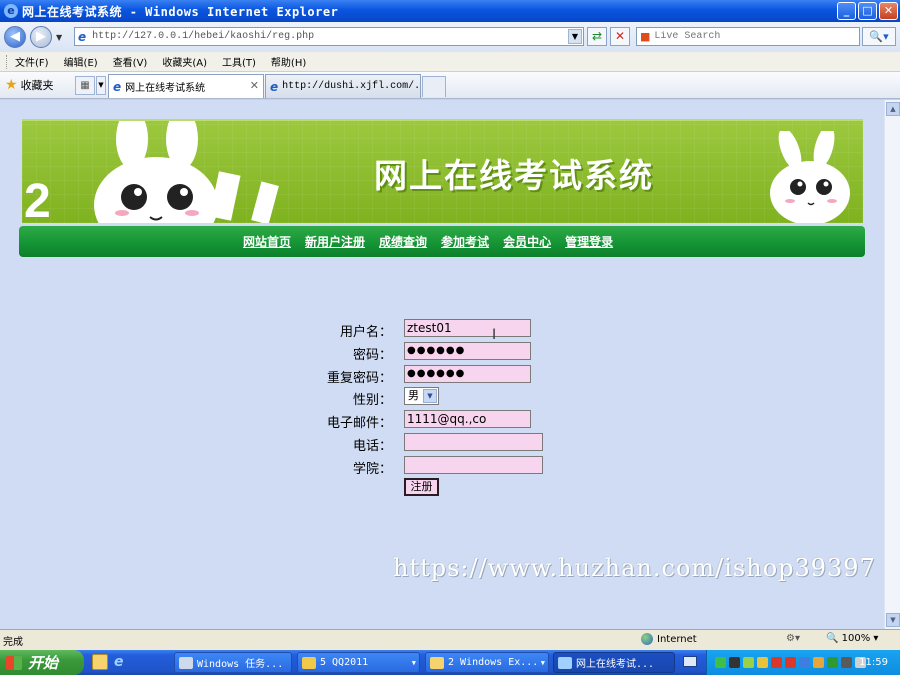  Describe the element at coordinates (527, 241) in the screenshot. I see `nav-member-center: 会员中心` at that location.